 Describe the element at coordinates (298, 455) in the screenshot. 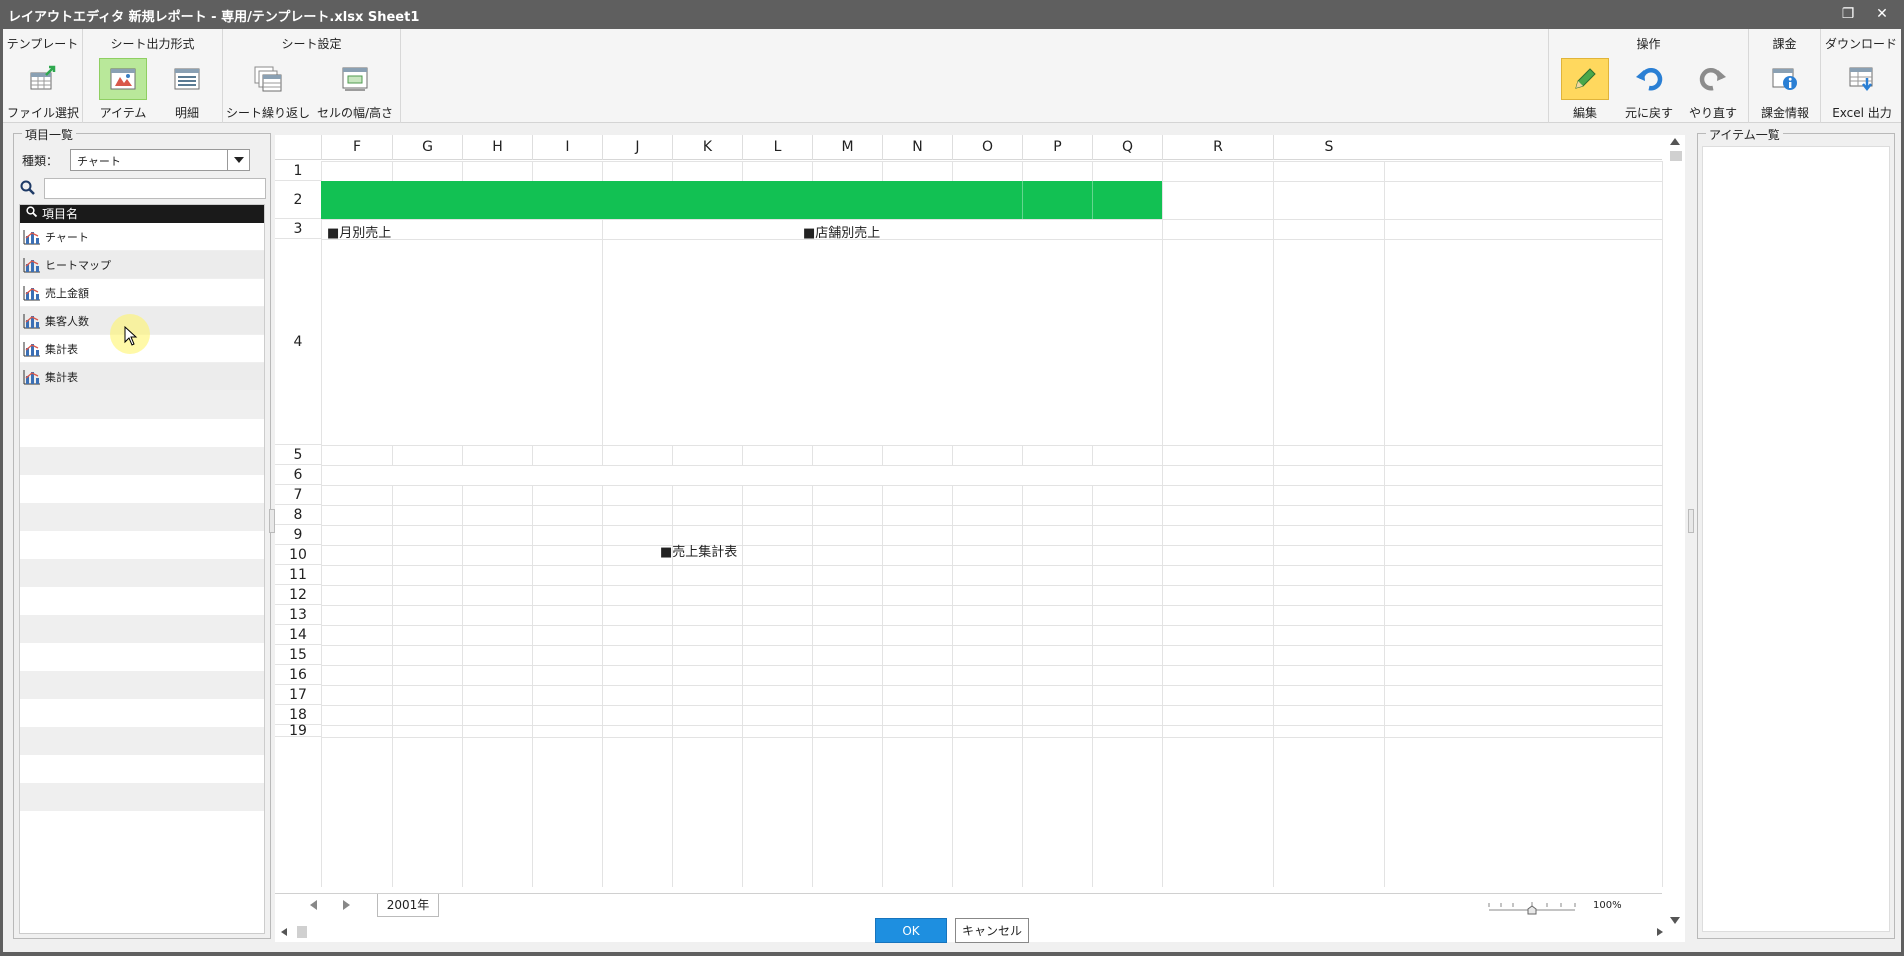

I see `row-header-cell: 5` at that location.